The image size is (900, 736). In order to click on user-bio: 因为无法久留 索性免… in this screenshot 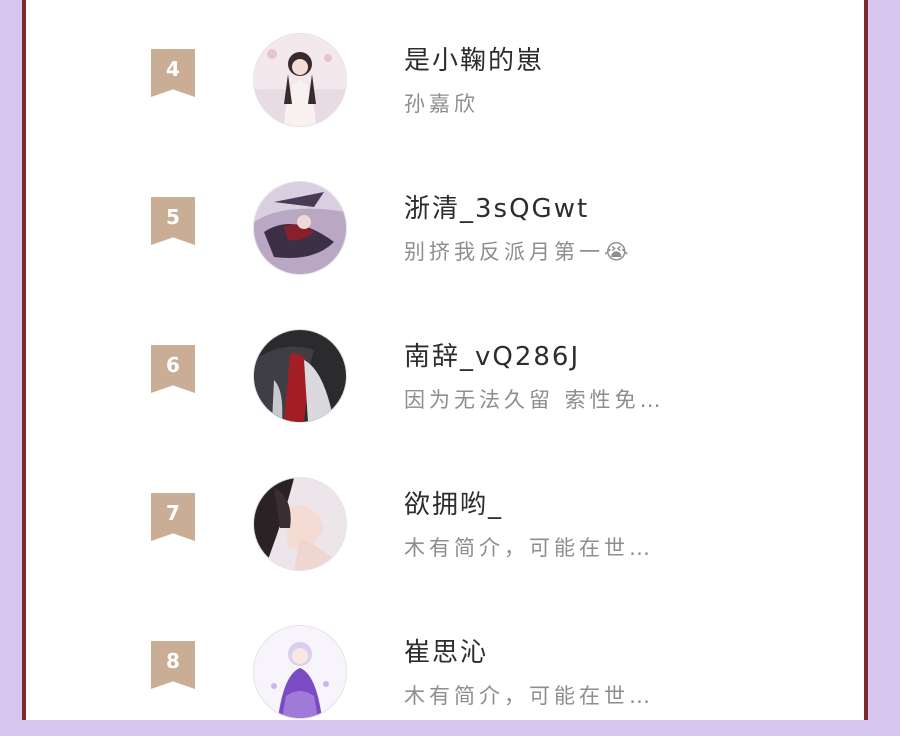, I will do `click(534, 400)`.